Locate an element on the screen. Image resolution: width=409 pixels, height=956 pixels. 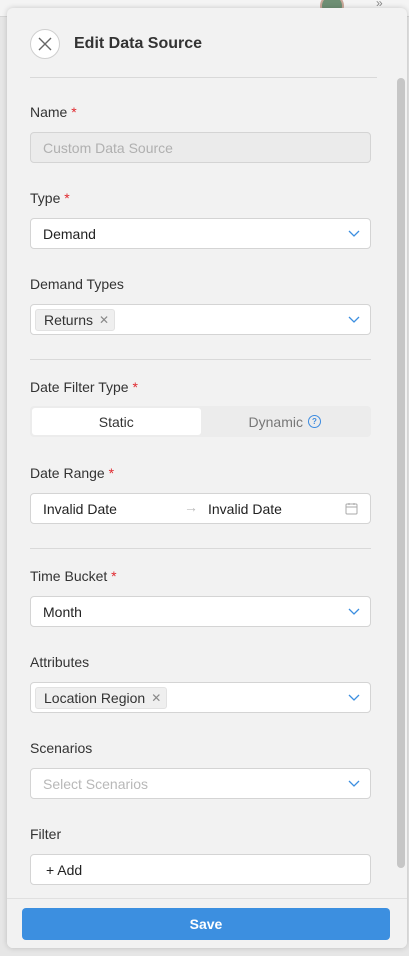
date-range-label: Date Range * is located at coordinates (72, 473).